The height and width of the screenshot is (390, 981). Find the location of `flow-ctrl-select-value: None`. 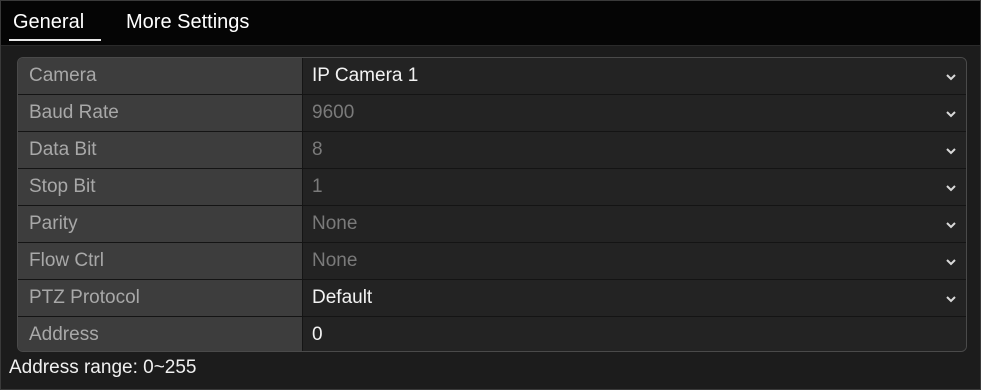

flow-ctrl-select-value: None is located at coordinates (335, 260).